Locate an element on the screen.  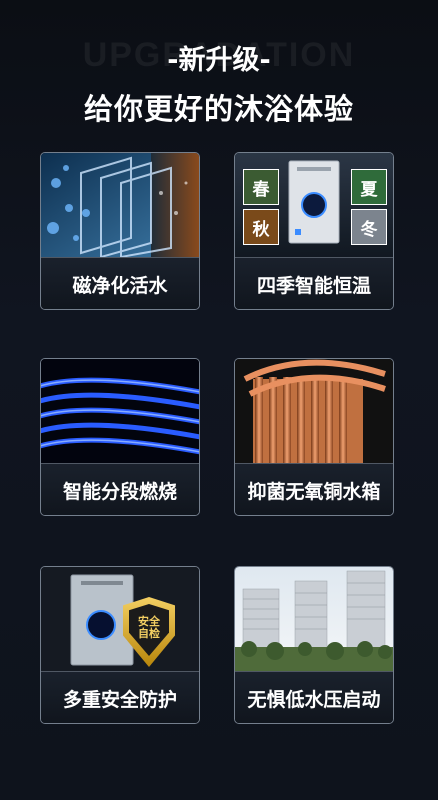
high-rise-buildings-image is located at coordinates (314, 619).